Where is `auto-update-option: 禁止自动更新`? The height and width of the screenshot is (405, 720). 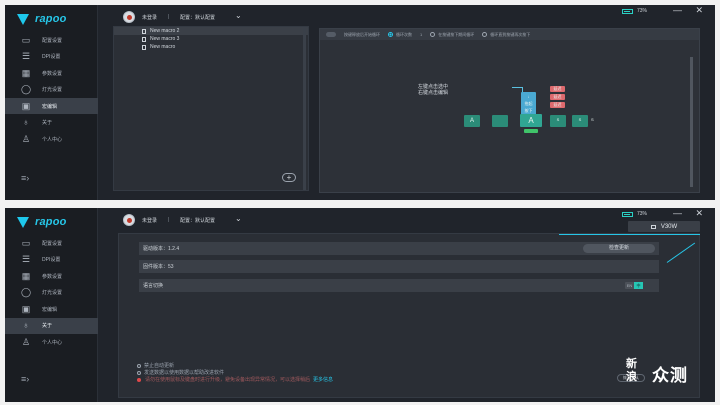 auto-update-option: 禁止自动更新 is located at coordinates (155, 365).